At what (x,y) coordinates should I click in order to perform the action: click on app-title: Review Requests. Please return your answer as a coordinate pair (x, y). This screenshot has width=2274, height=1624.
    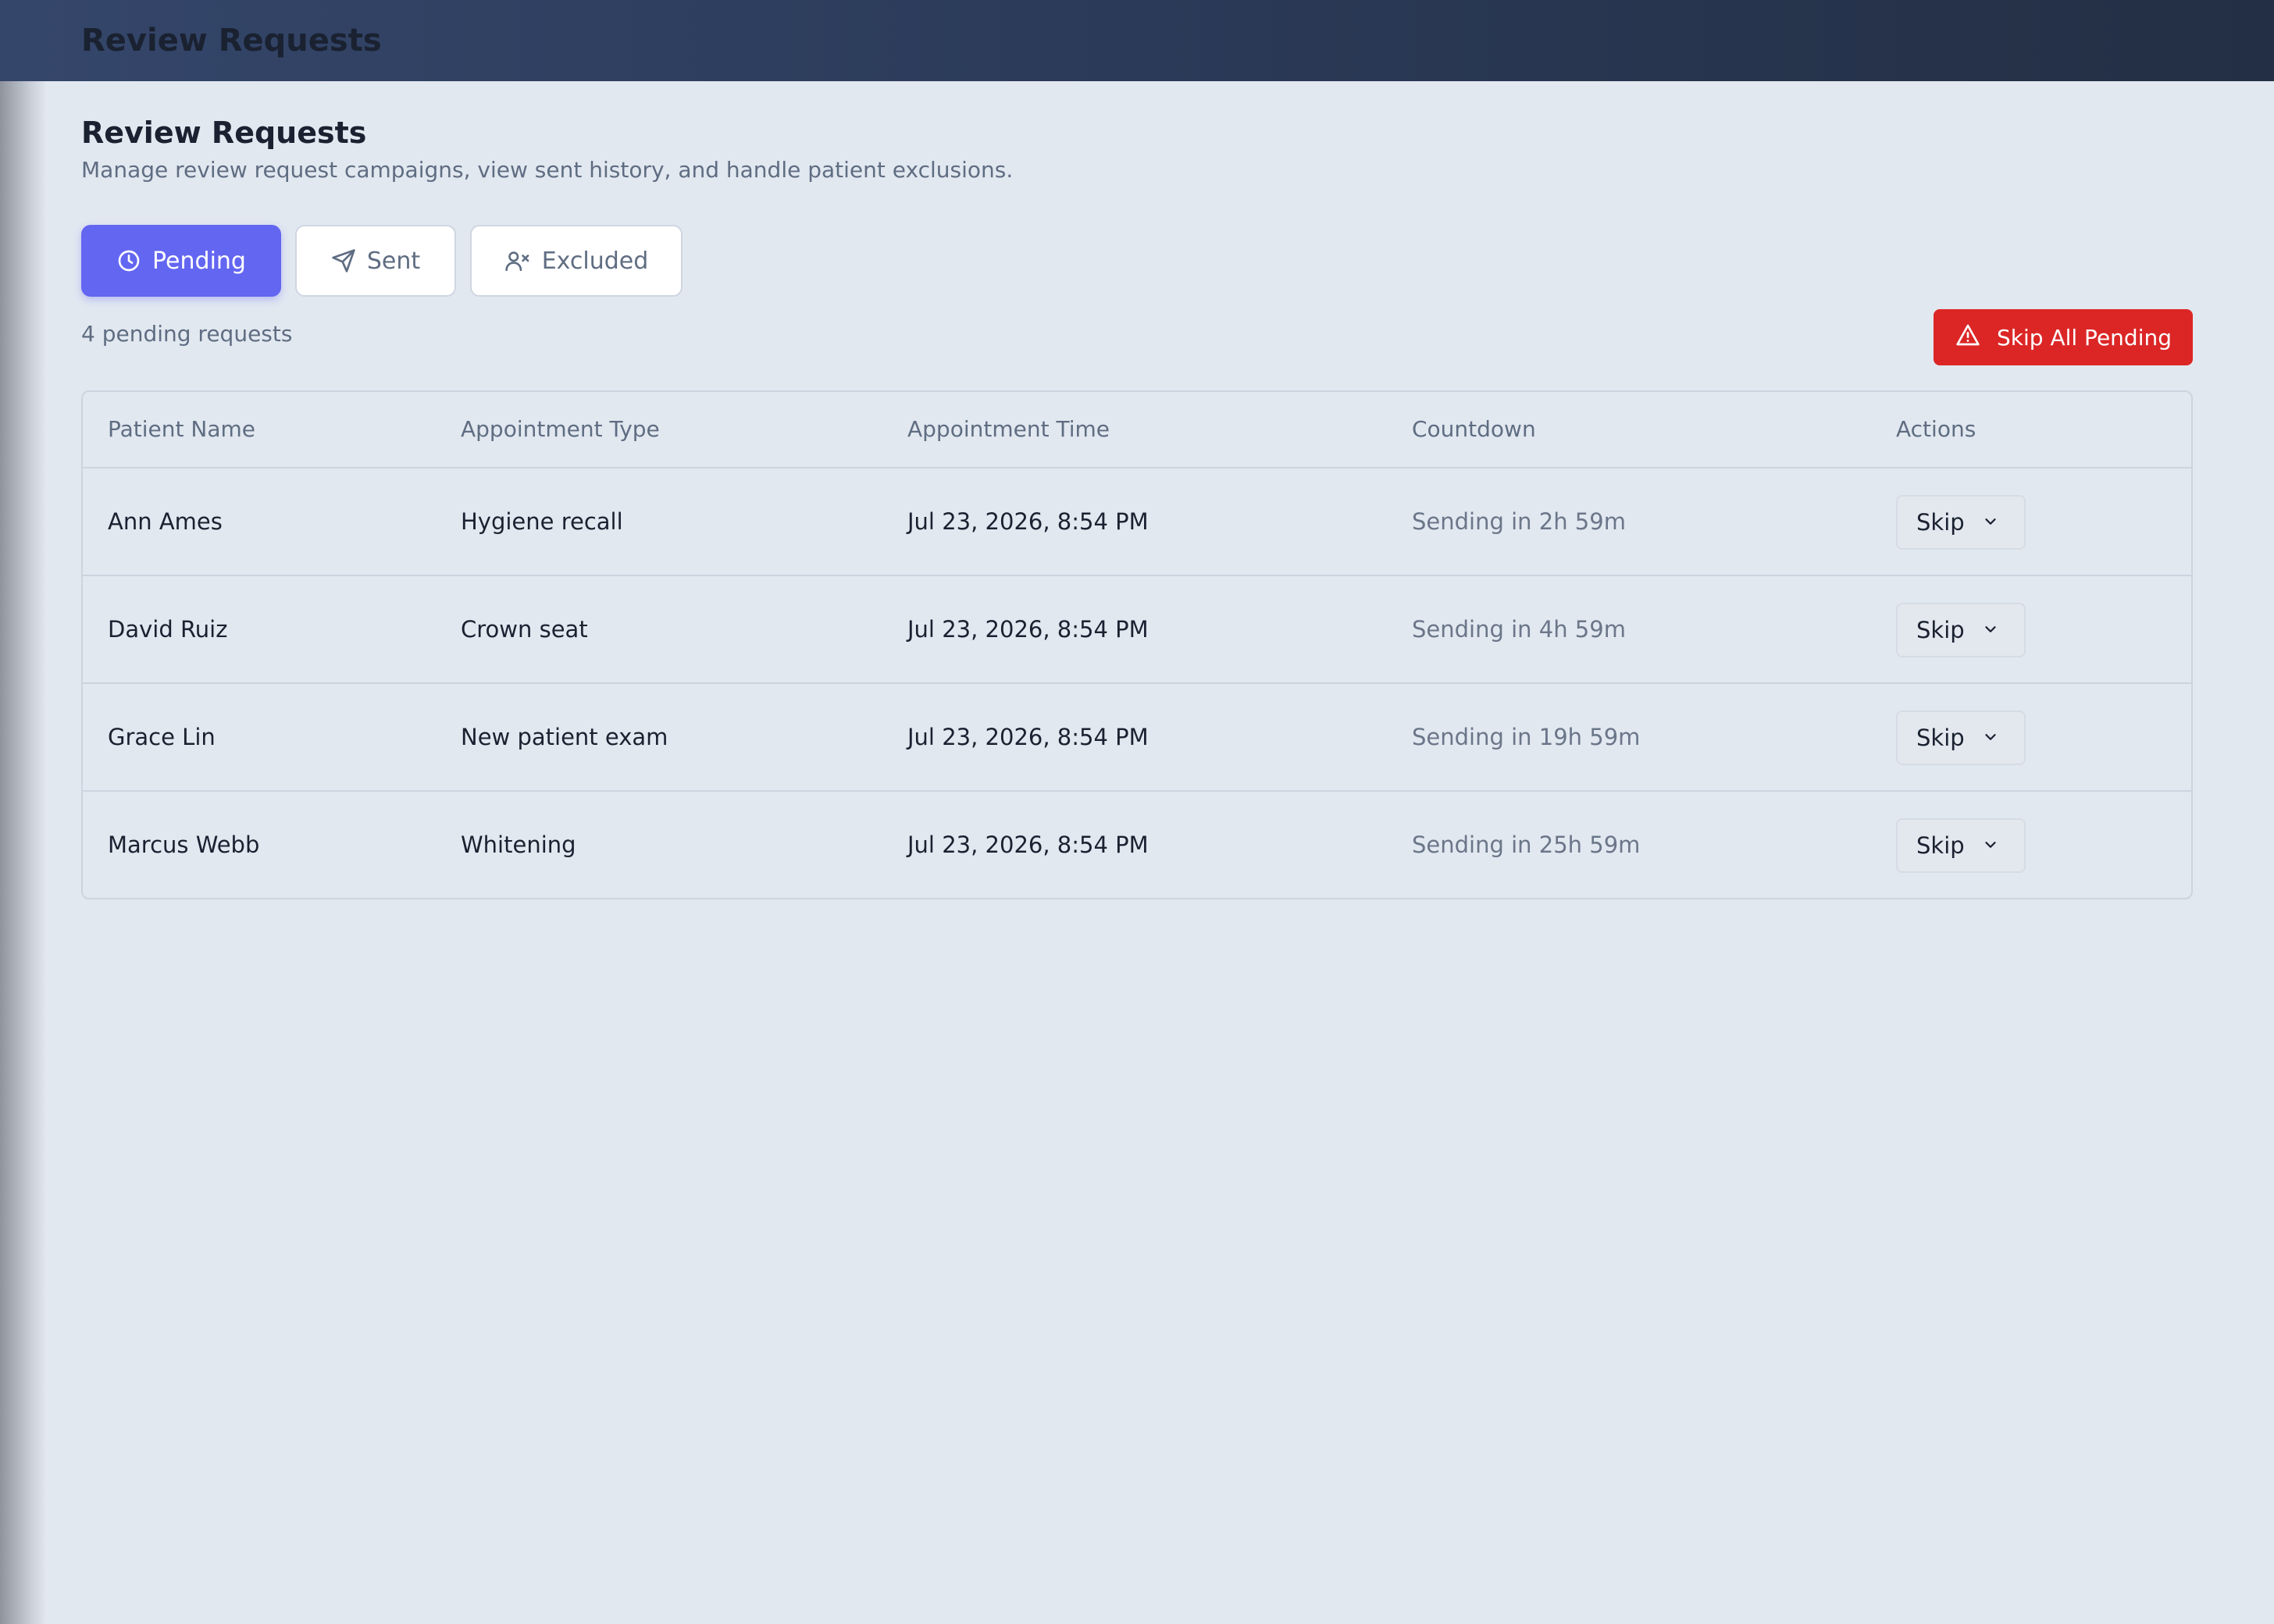
    Looking at the image, I should click on (231, 41).